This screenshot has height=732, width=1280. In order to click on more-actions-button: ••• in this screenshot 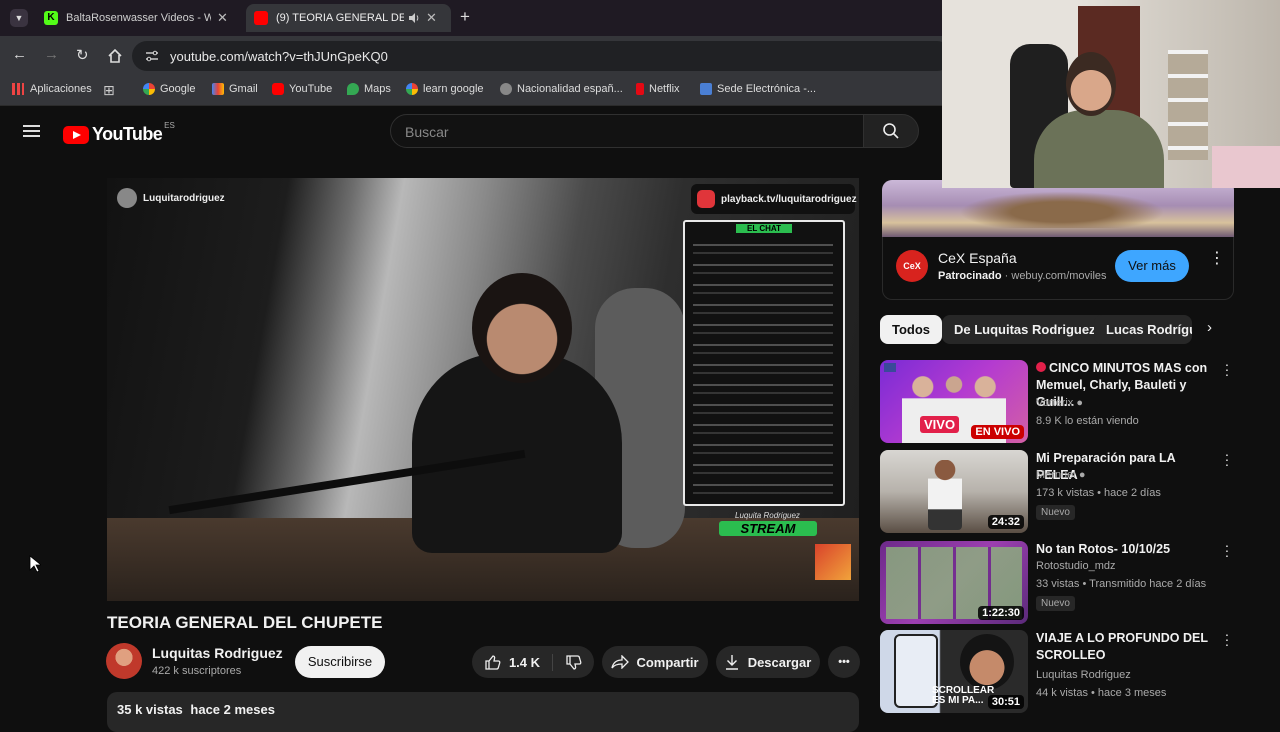, I will do `click(844, 662)`.